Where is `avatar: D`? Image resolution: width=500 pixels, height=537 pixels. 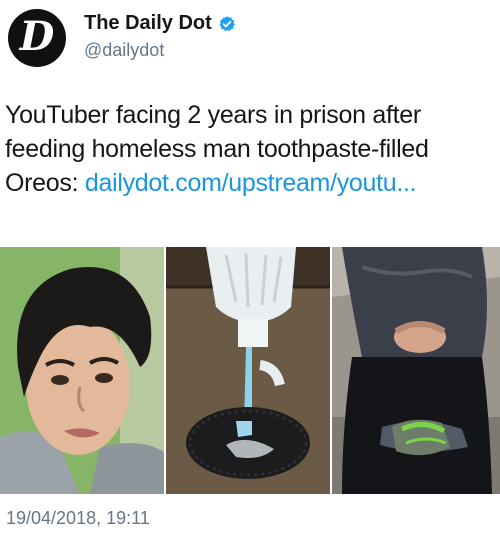
avatar: D is located at coordinates (37, 38).